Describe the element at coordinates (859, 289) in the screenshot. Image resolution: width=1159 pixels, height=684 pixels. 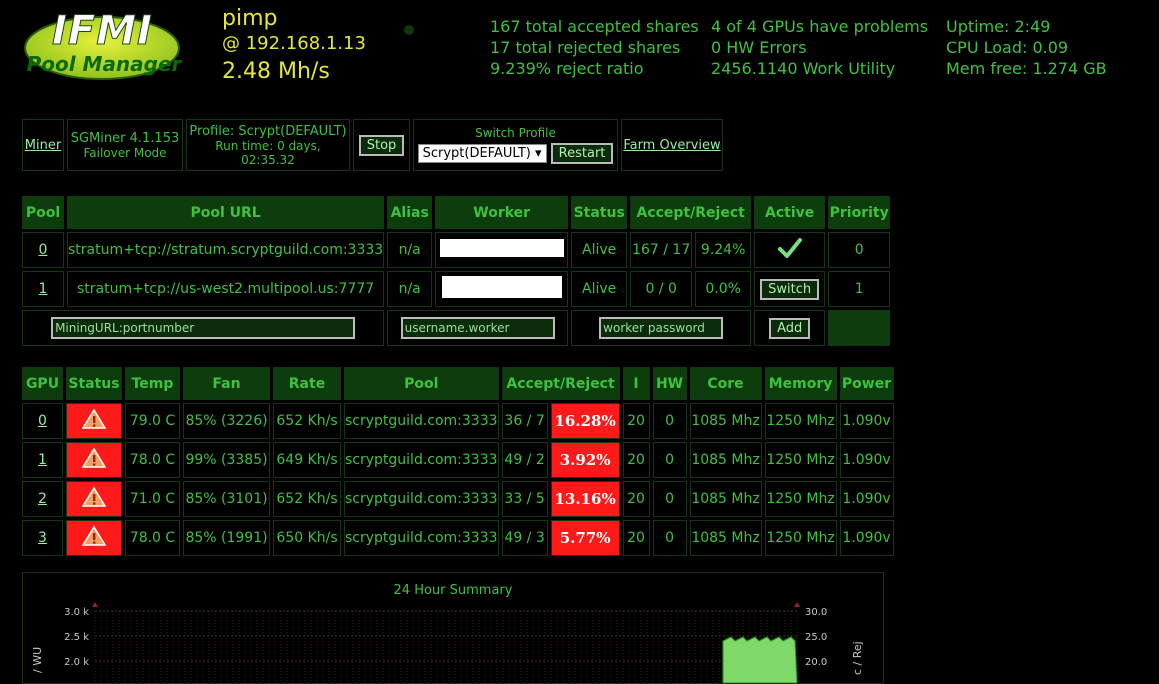
I see `pool-priority: 1` at that location.